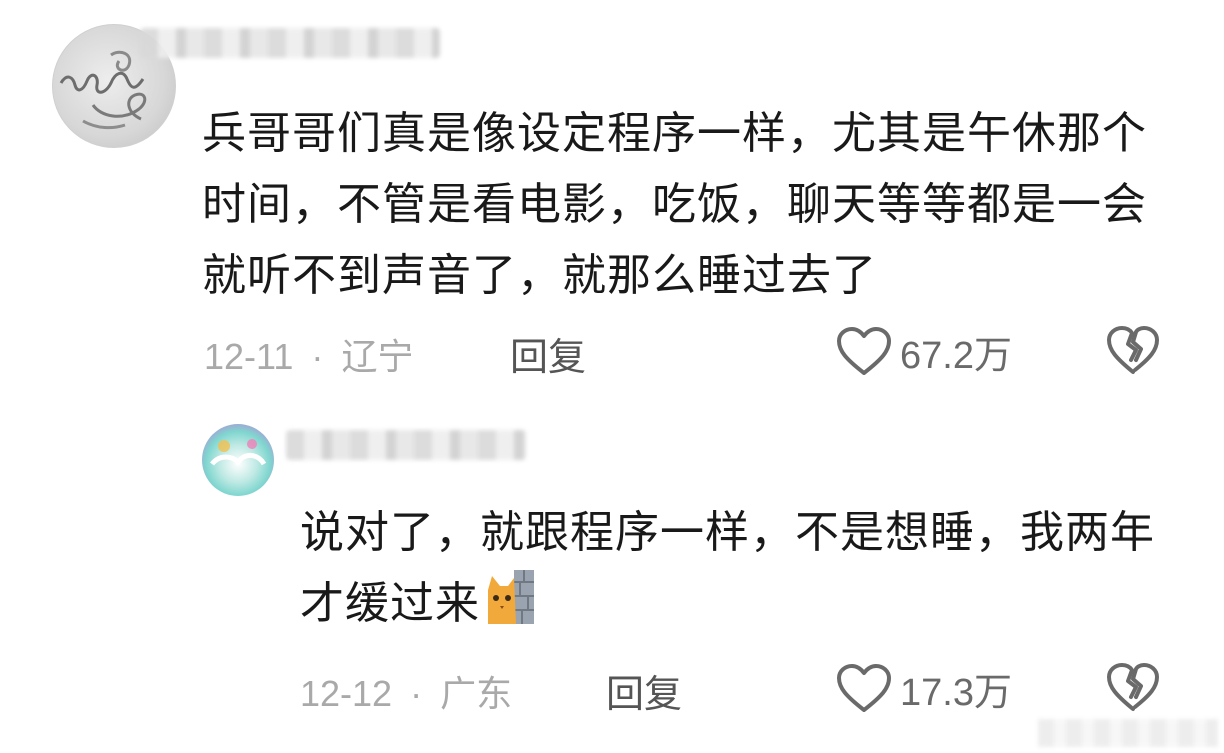 The height and width of the screenshot is (753, 1224). Describe the element at coordinates (1128, 733) in the screenshot. I see `blurred-watermark` at that location.